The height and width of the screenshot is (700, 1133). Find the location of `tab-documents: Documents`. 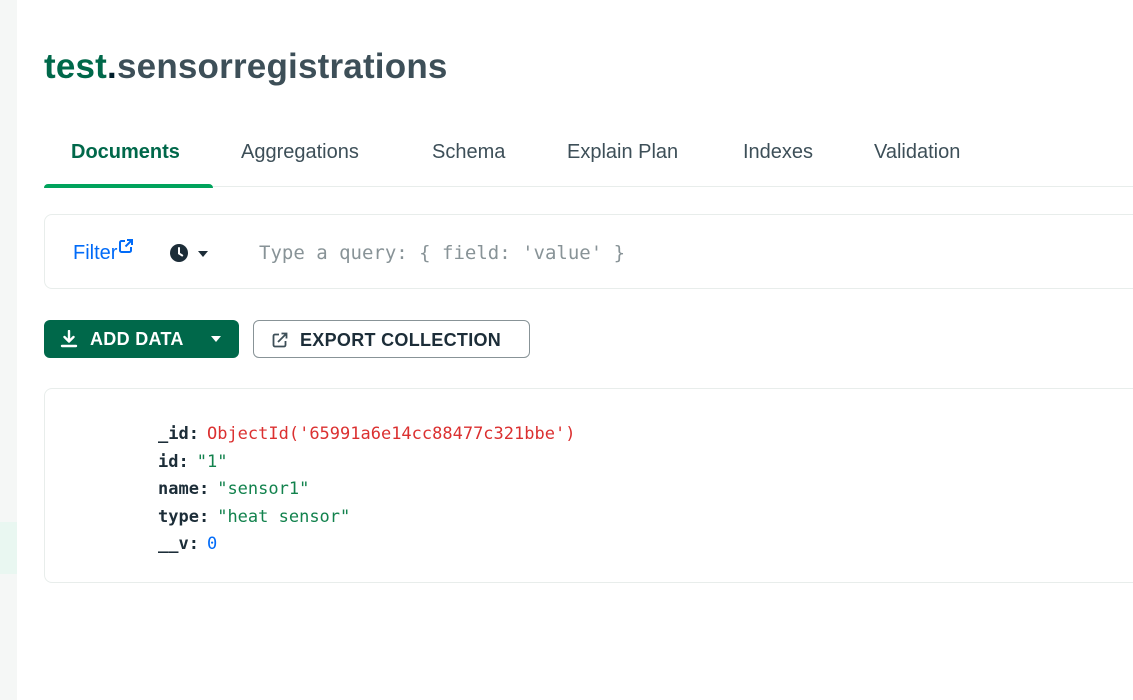

tab-documents: Documents is located at coordinates (125, 152).